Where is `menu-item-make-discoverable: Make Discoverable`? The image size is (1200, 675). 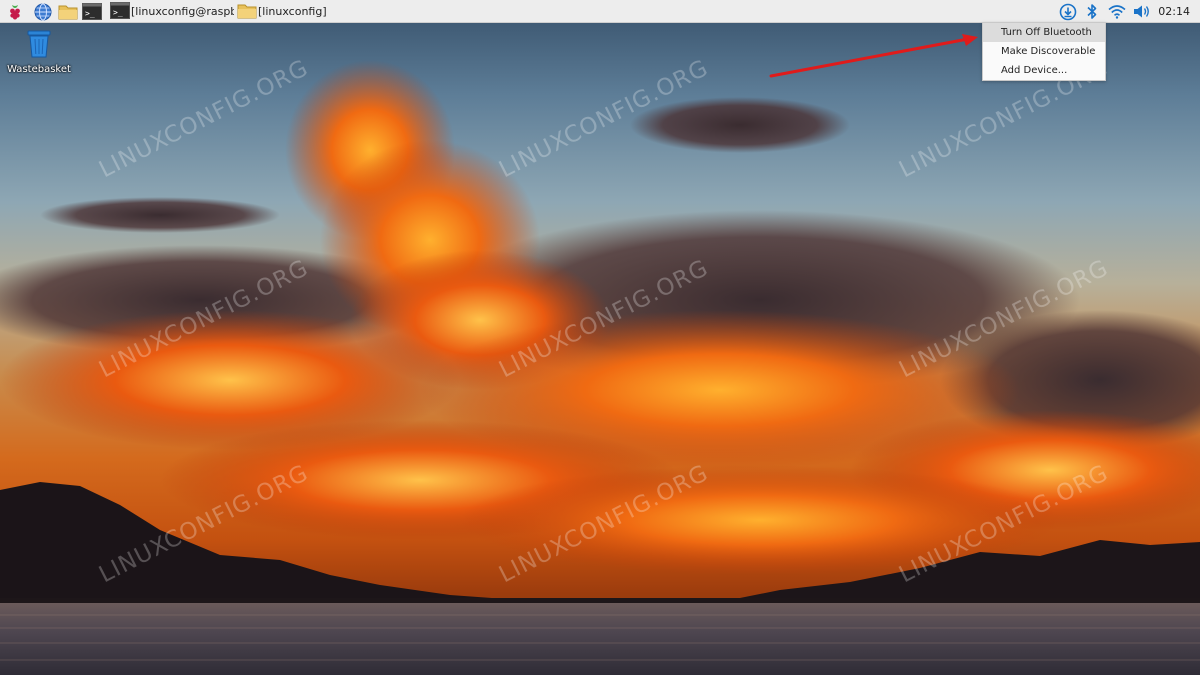
menu-item-make-discoverable: Make Discoverable is located at coordinates (1044, 51).